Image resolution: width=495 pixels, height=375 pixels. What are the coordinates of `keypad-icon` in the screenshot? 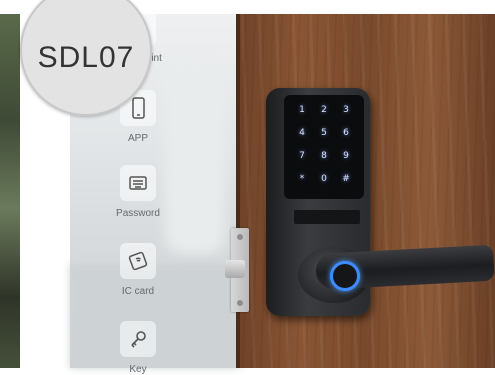 It's located at (138, 183).